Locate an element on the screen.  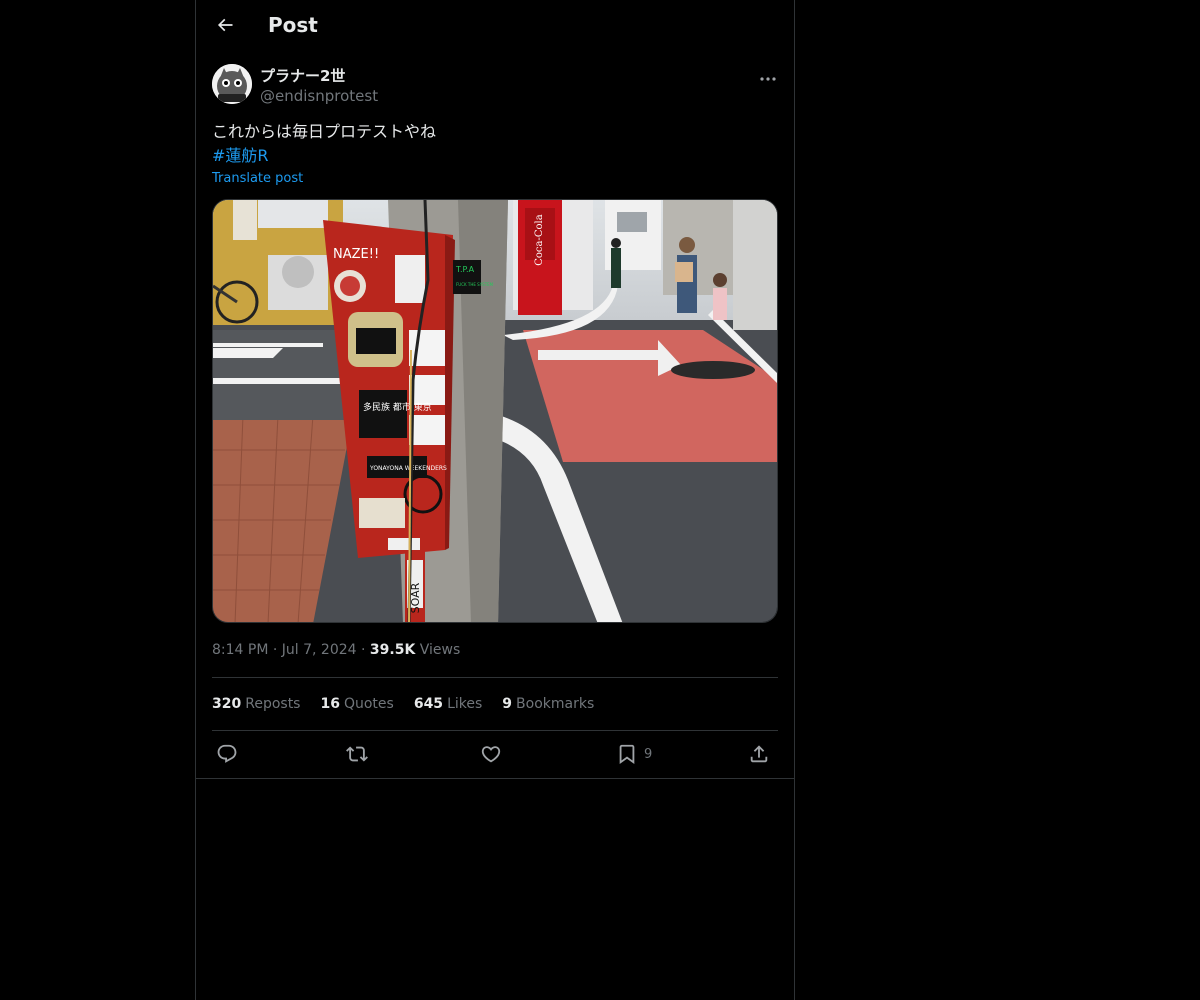
bookmarks-stat: 9 Bookmarks is located at coordinates (548, 704).